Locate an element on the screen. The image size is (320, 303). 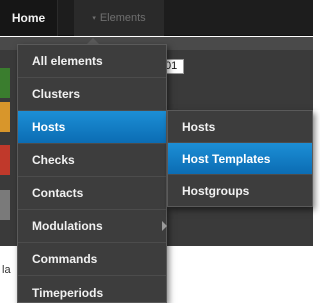
caret-down-icon: ▾ is located at coordinates (94, 18).